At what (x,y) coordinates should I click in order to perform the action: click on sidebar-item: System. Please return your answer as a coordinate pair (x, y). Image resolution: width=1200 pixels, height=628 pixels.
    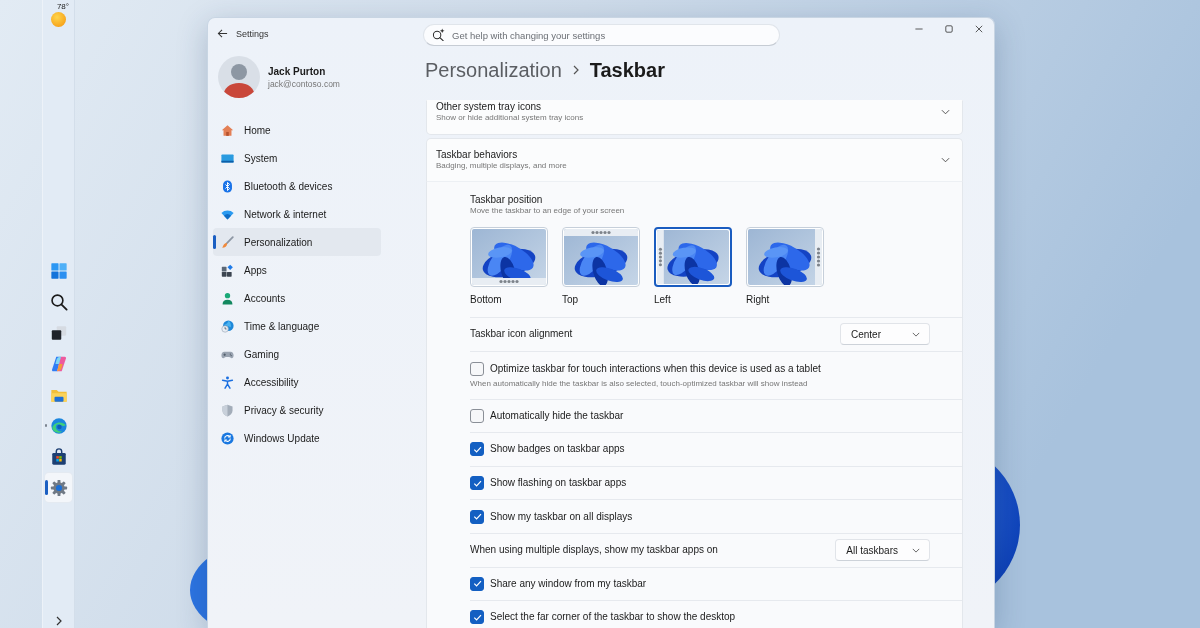
    Looking at the image, I should click on (297, 158).